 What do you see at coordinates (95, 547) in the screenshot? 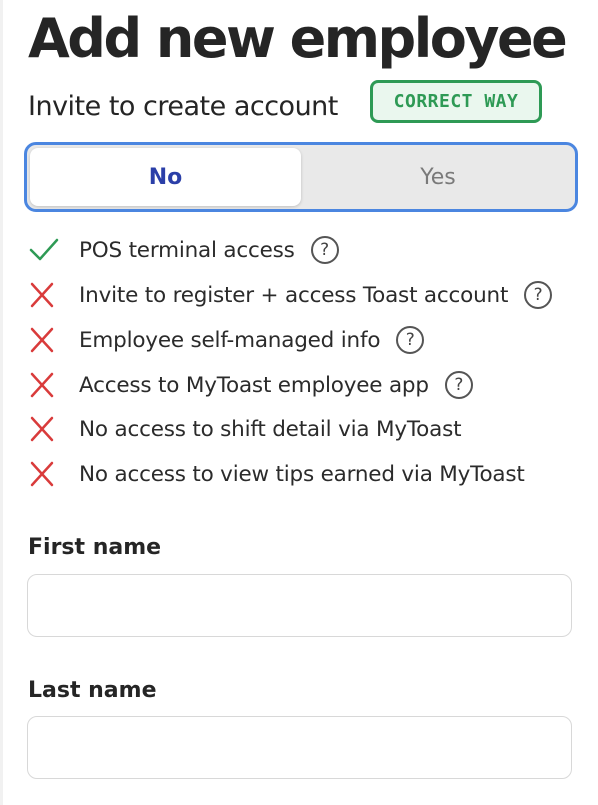
I see `first-name-label: First name` at bounding box center [95, 547].